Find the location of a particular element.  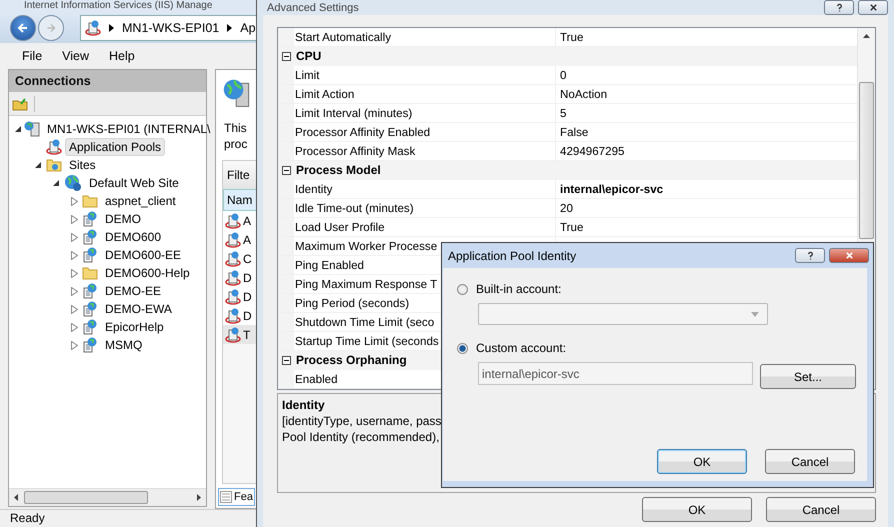

property-name: Processor Affinity Enabled is located at coordinates (362, 132).